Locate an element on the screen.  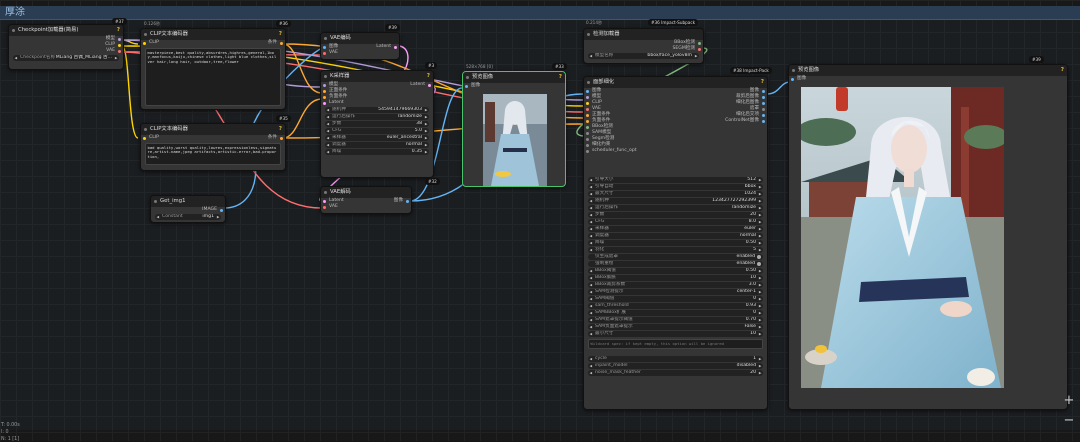
outputs-column: 图像 裁剪后图像 细化后图像 遮罩 细化后交项 ControlNet图像 is located at coordinates (722, 106).